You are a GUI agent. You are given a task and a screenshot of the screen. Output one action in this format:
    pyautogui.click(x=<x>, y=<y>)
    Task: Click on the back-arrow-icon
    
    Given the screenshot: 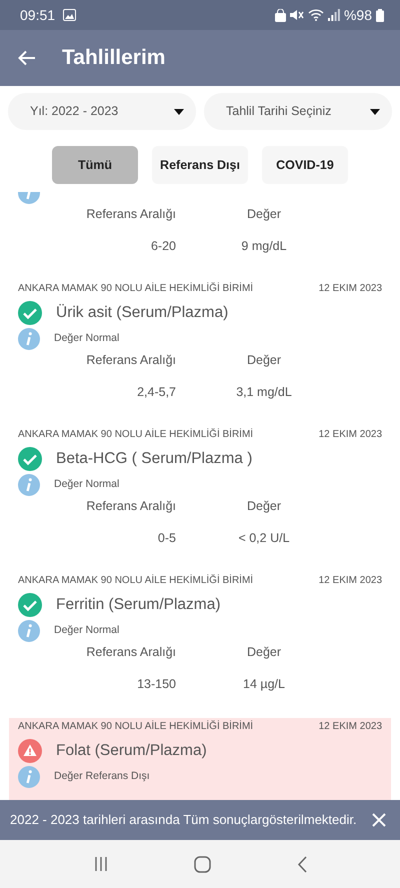 What is the action you would take?
    pyautogui.click(x=27, y=58)
    